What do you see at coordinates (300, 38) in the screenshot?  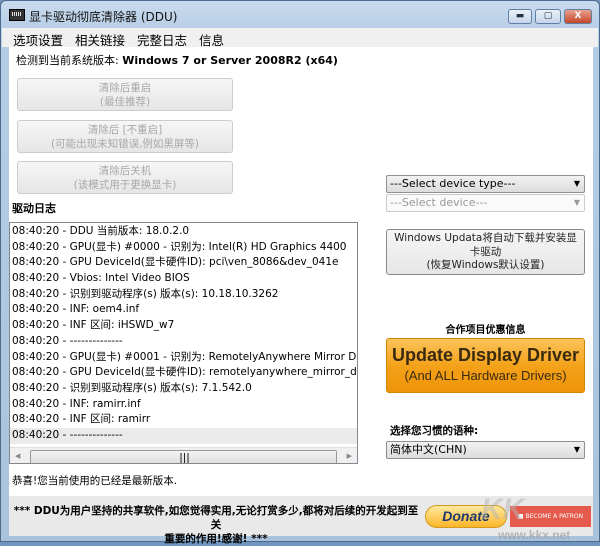 I see `menu-bar: 选项设置 相关链接 完整日志 信息` at bounding box center [300, 38].